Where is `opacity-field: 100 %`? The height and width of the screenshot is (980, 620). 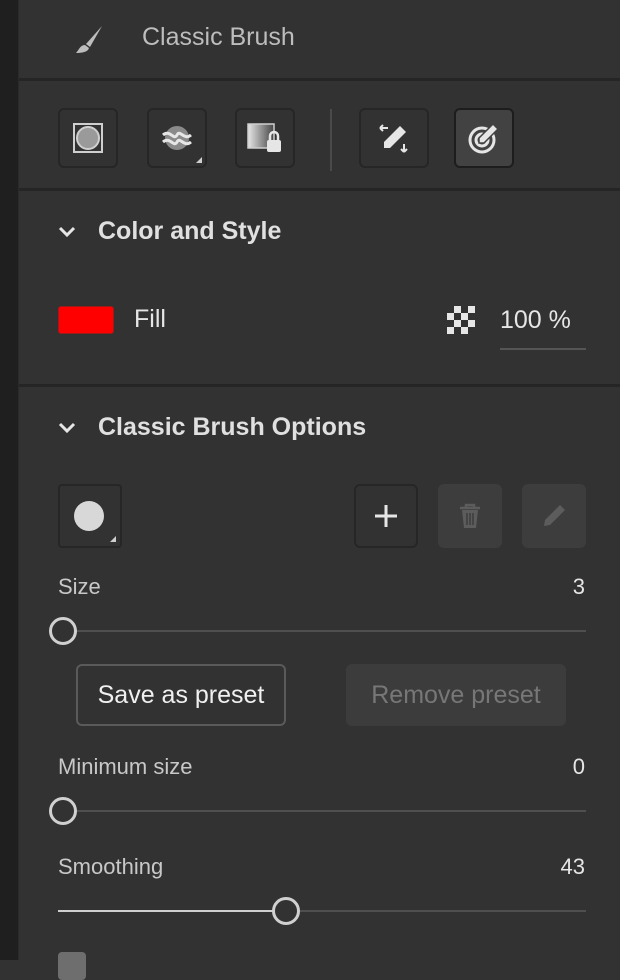
opacity-field: 100 % is located at coordinates (543, 325).